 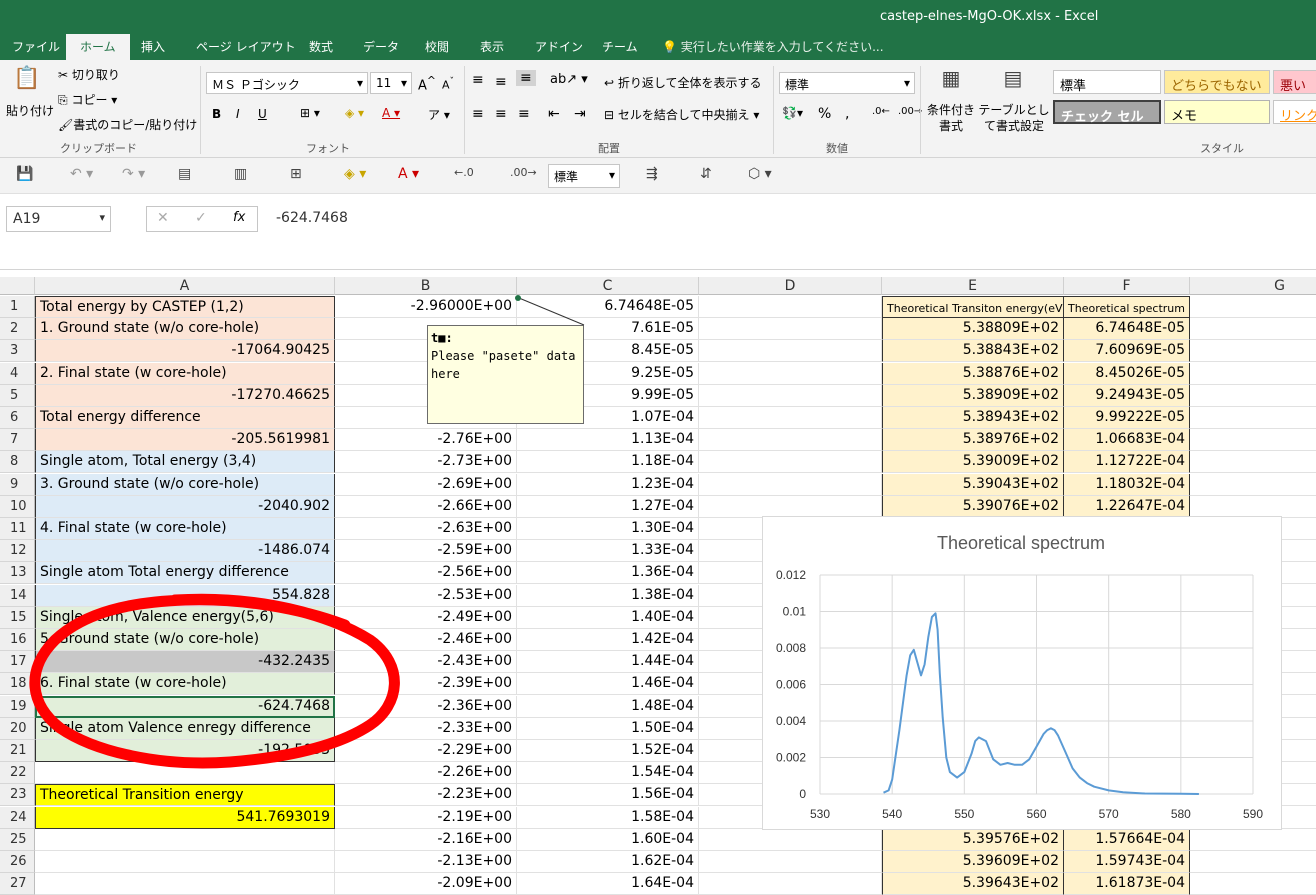 What do you see at coordinates (426, 573) in the screenshot?
I see `cell-b13: -2.56E+00` at bounding box center [426, 573].